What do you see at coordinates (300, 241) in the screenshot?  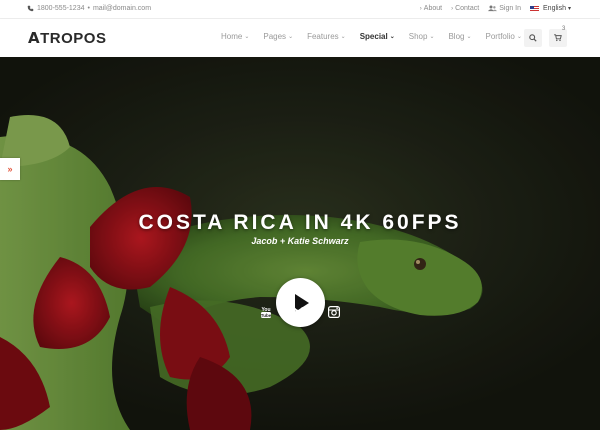 I see `hero-subtitle: Jacob + Katie Schwarz` at bounding box center [300, 241].